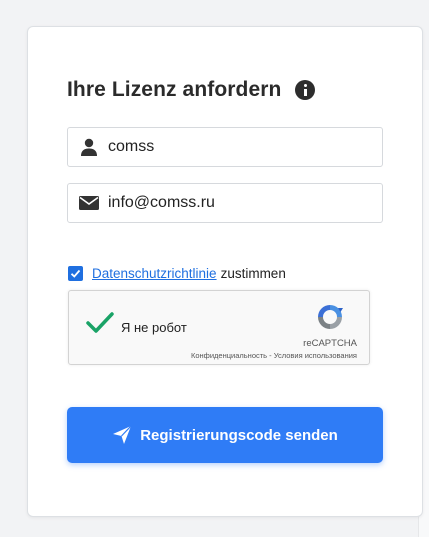  Describe the element at coordinates (89, 147) in the screenshot. I see `user-icon` at that location.